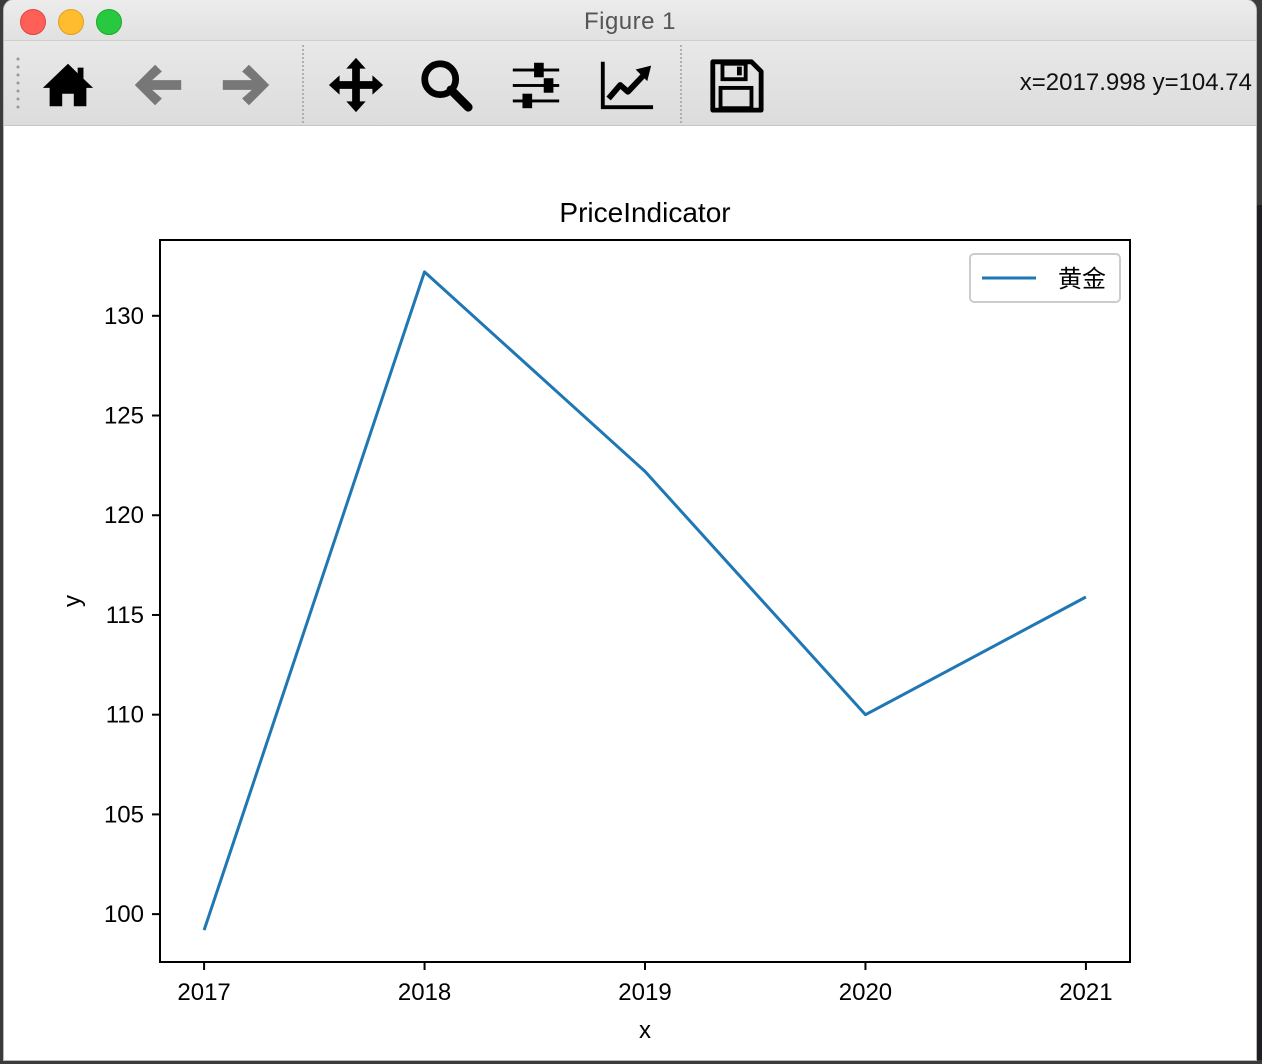 Image resolution: width=1262 pixels, height=1064 pixels. Describe the element at coordinates (203, 992) in the screenshot. I see `x-tick-label: 2017` at that location.